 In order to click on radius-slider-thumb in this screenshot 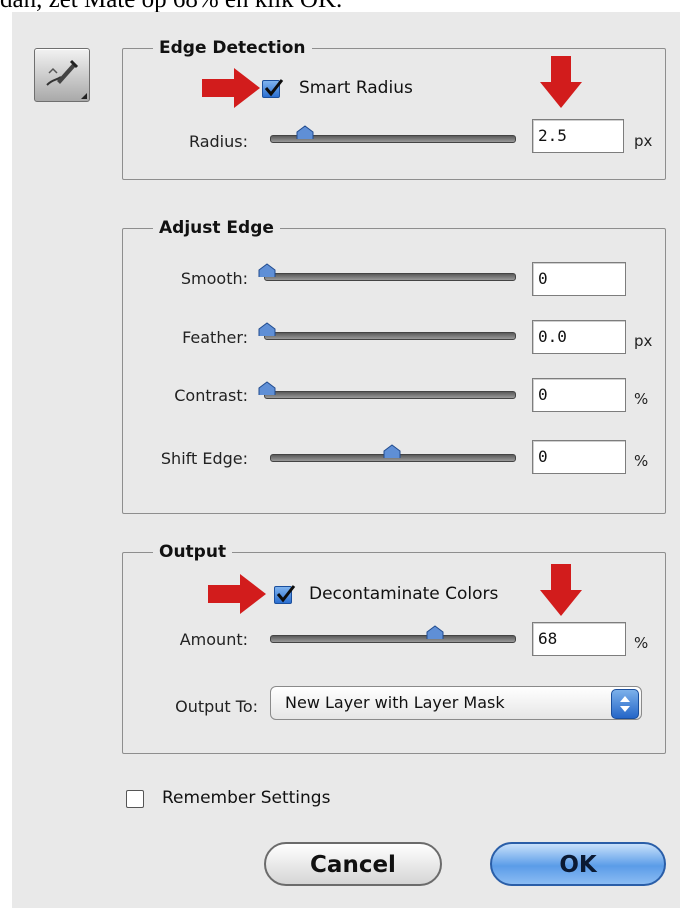, I will do `click(305, 132)`.